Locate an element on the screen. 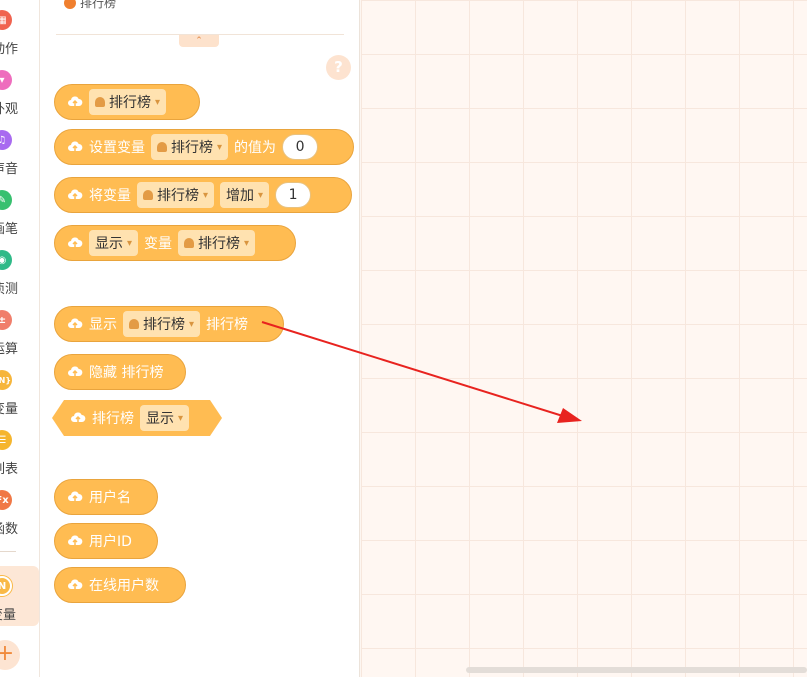 The width and height of the screenshot is (807, 677). chevron-up-icon: ⌃ is located at coordinates (199, 41).